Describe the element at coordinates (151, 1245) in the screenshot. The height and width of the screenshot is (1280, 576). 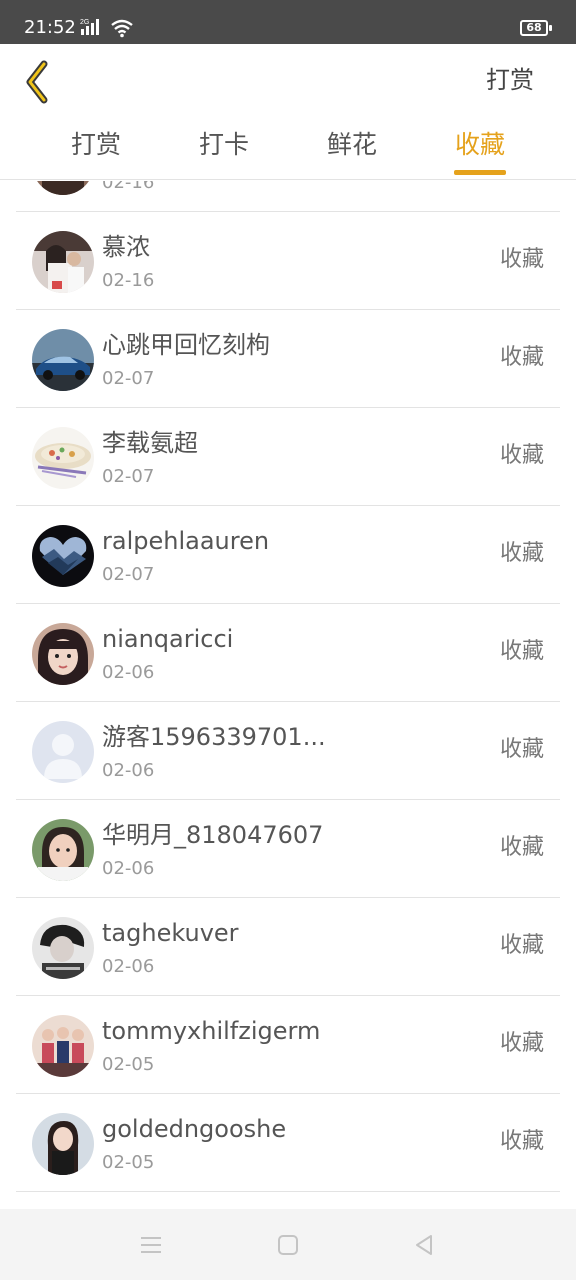
I see `menu-icon` at that location.